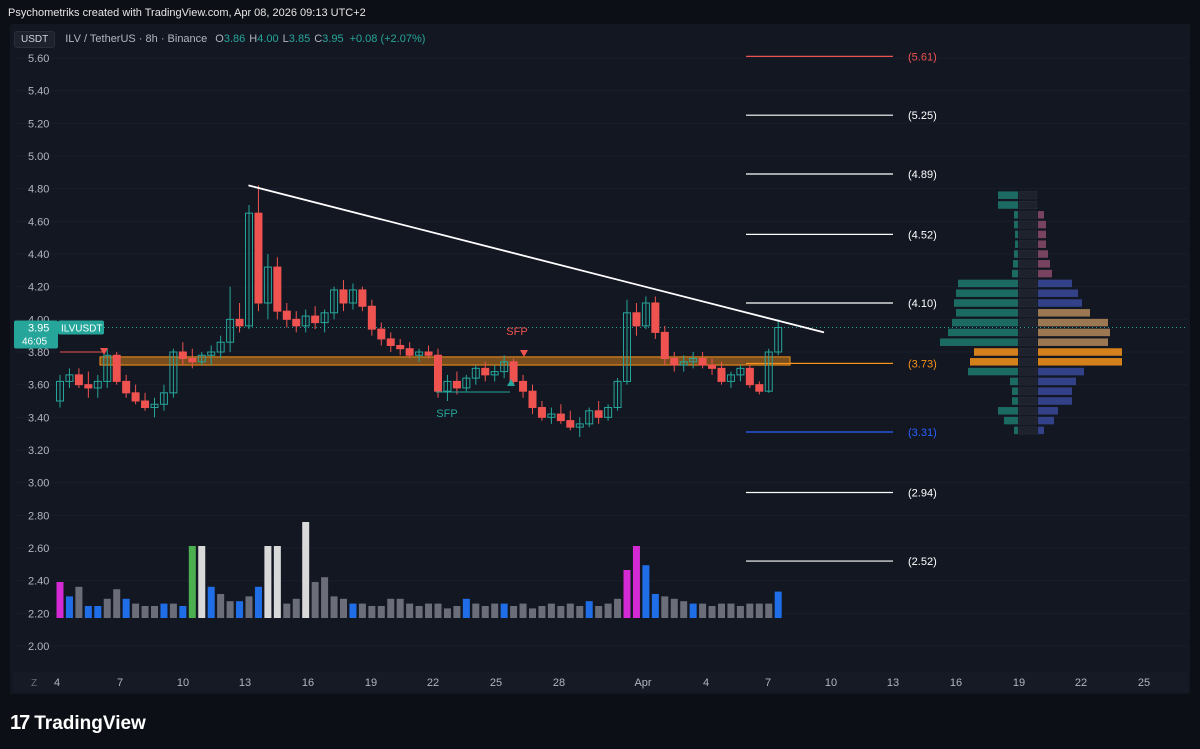 This screenshot has width=1200, height=749. Describe the element at coordinates (446, 414) in the screenshot. I see `sfp-label-bull: SFP` at that location.